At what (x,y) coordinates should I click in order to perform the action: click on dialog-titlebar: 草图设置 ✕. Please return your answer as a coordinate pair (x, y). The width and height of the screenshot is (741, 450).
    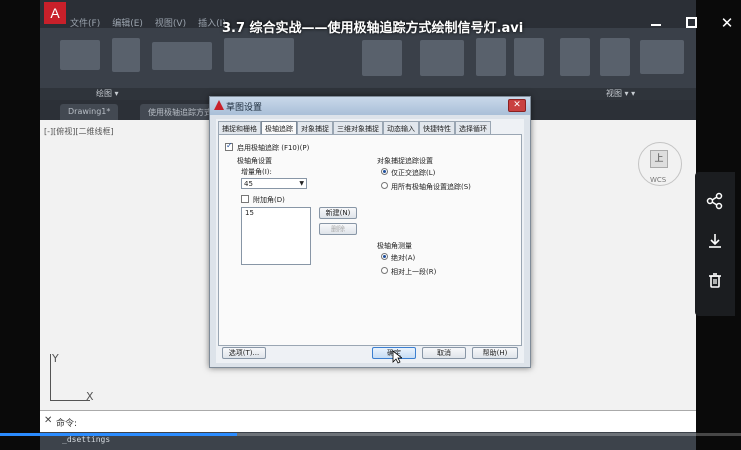
    Looking at the image, I should click on (370, 106).